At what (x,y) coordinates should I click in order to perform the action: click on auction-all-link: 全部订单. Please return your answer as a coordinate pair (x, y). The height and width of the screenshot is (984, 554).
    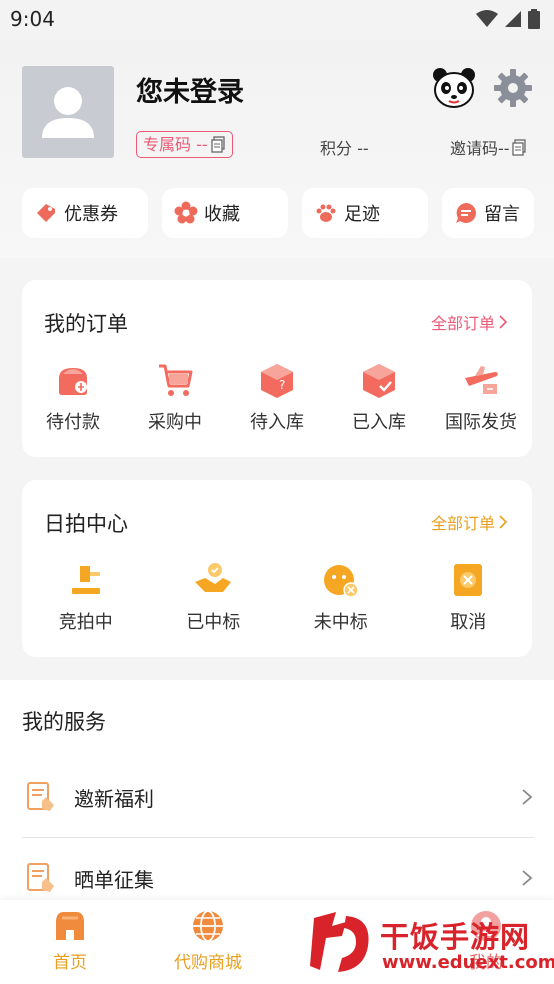
    Looking at the image, I should click on (469, 522).